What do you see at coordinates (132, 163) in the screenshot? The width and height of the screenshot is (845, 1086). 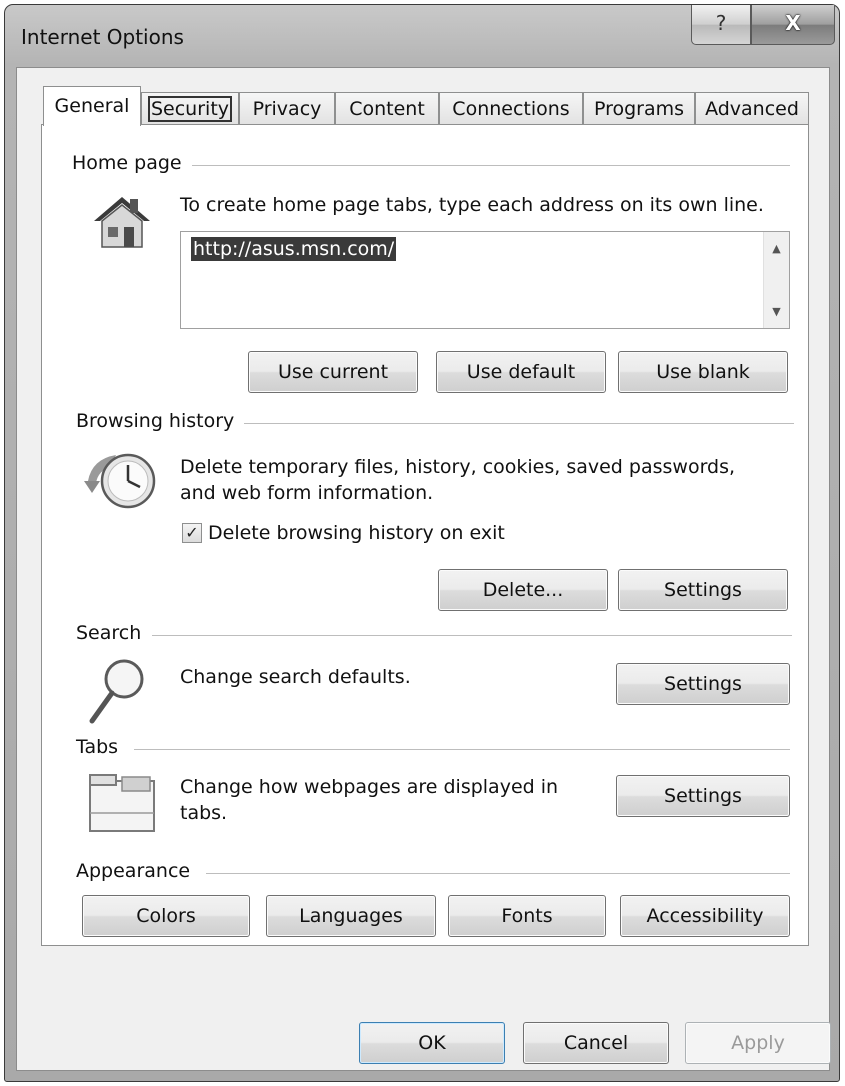 I see `home-page-heading: Home page` at bounding box center [132, 163].